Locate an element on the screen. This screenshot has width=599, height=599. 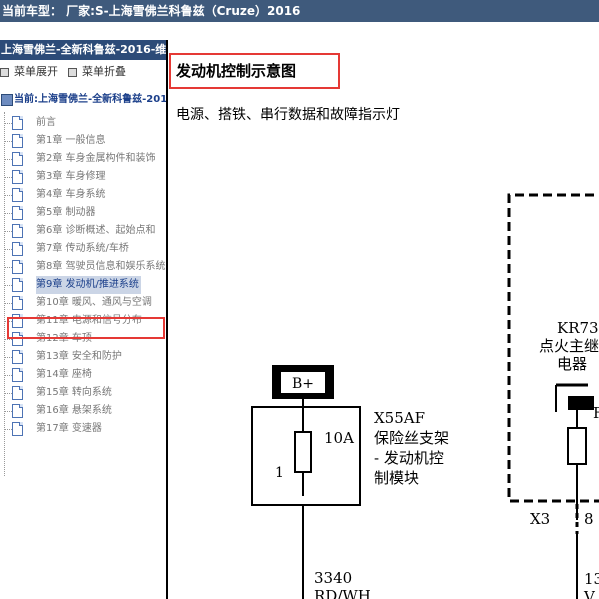
tree-item: 第1章 一般信息 is located at coordinates (83, 141).